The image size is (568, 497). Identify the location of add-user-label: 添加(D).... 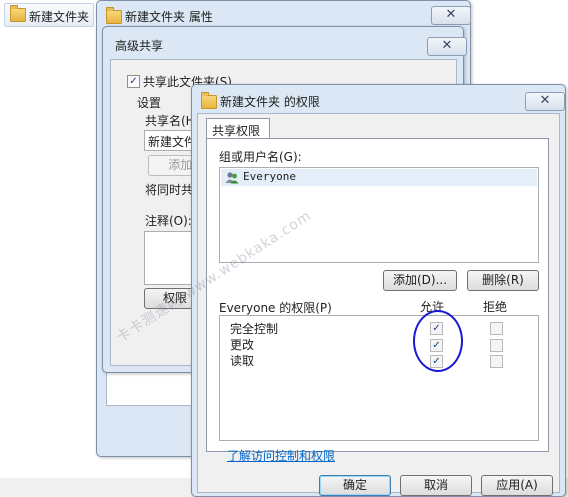
(420, 280).